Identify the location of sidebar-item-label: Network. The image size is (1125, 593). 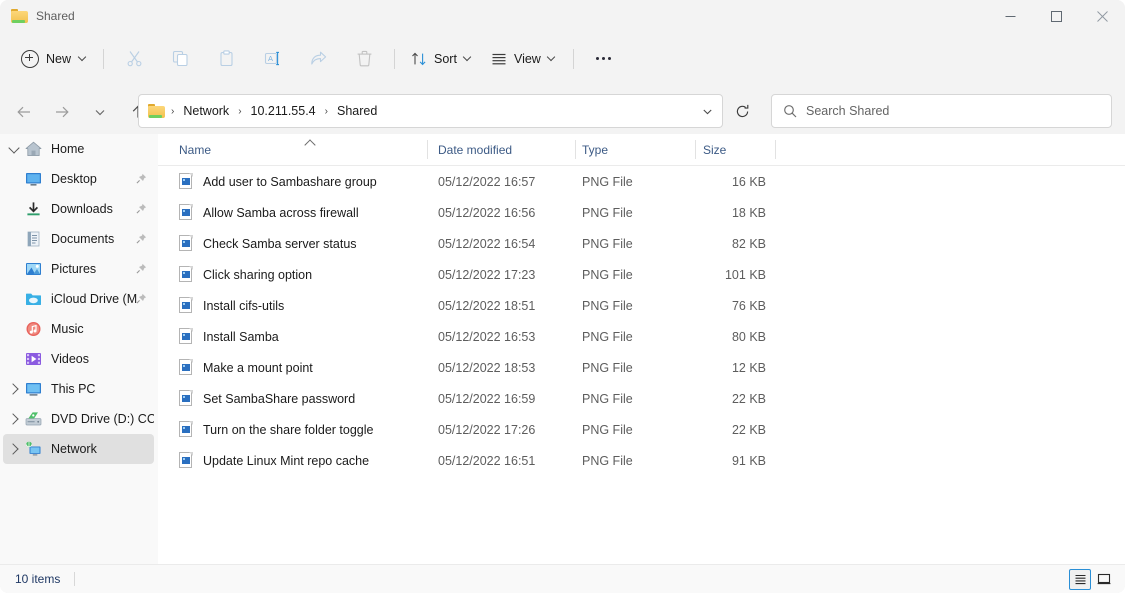
(74, 449).